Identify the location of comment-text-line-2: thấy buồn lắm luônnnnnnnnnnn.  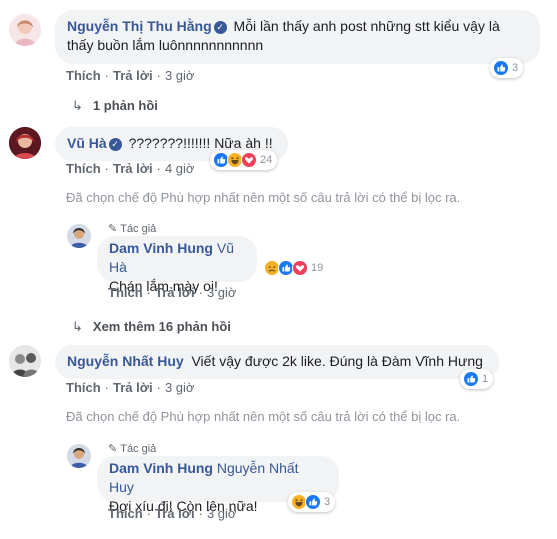
(165, 45).